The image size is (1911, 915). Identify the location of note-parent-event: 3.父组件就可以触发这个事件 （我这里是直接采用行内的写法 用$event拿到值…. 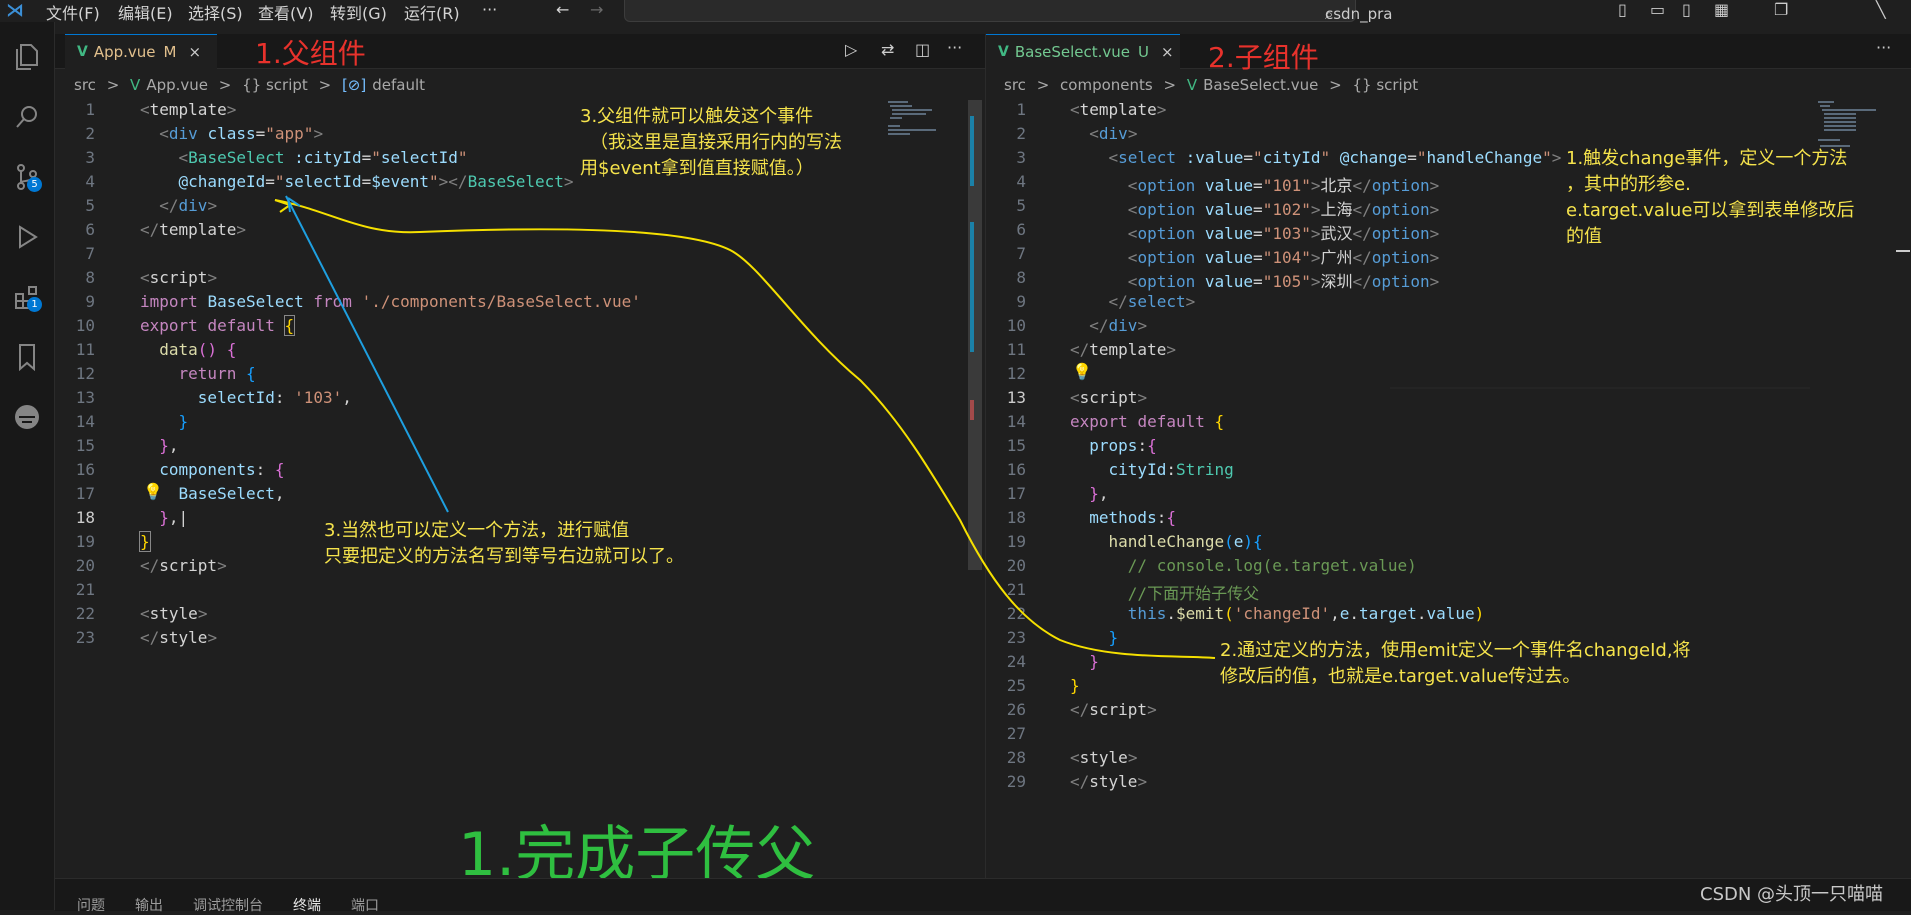
(711, 143).